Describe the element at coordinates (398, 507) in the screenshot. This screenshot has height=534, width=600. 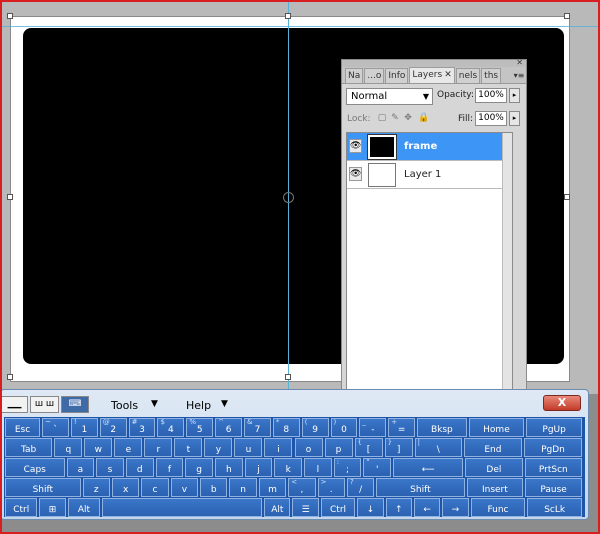
I see `key-symbol: ↑` at that location.